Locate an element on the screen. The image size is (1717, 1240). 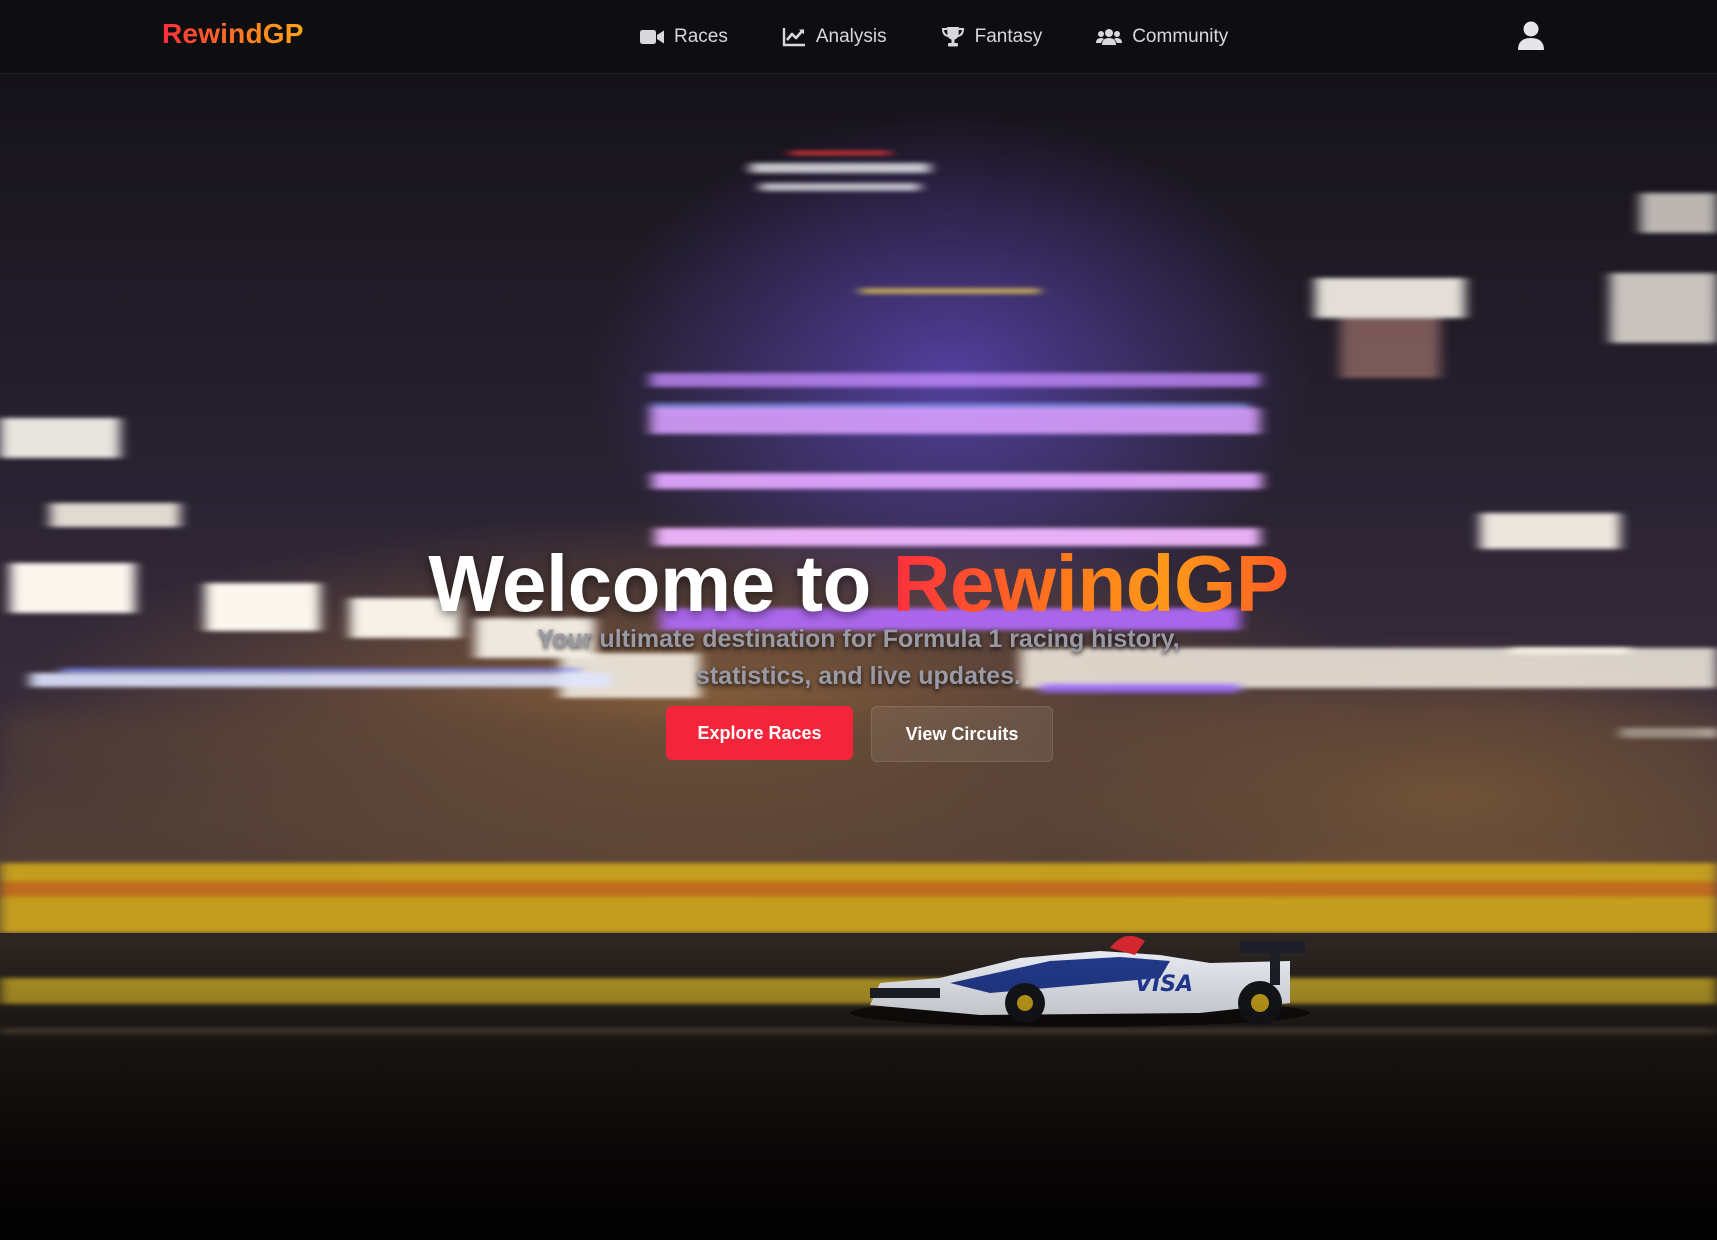
users-icon is located at coordinates (1109, 37).